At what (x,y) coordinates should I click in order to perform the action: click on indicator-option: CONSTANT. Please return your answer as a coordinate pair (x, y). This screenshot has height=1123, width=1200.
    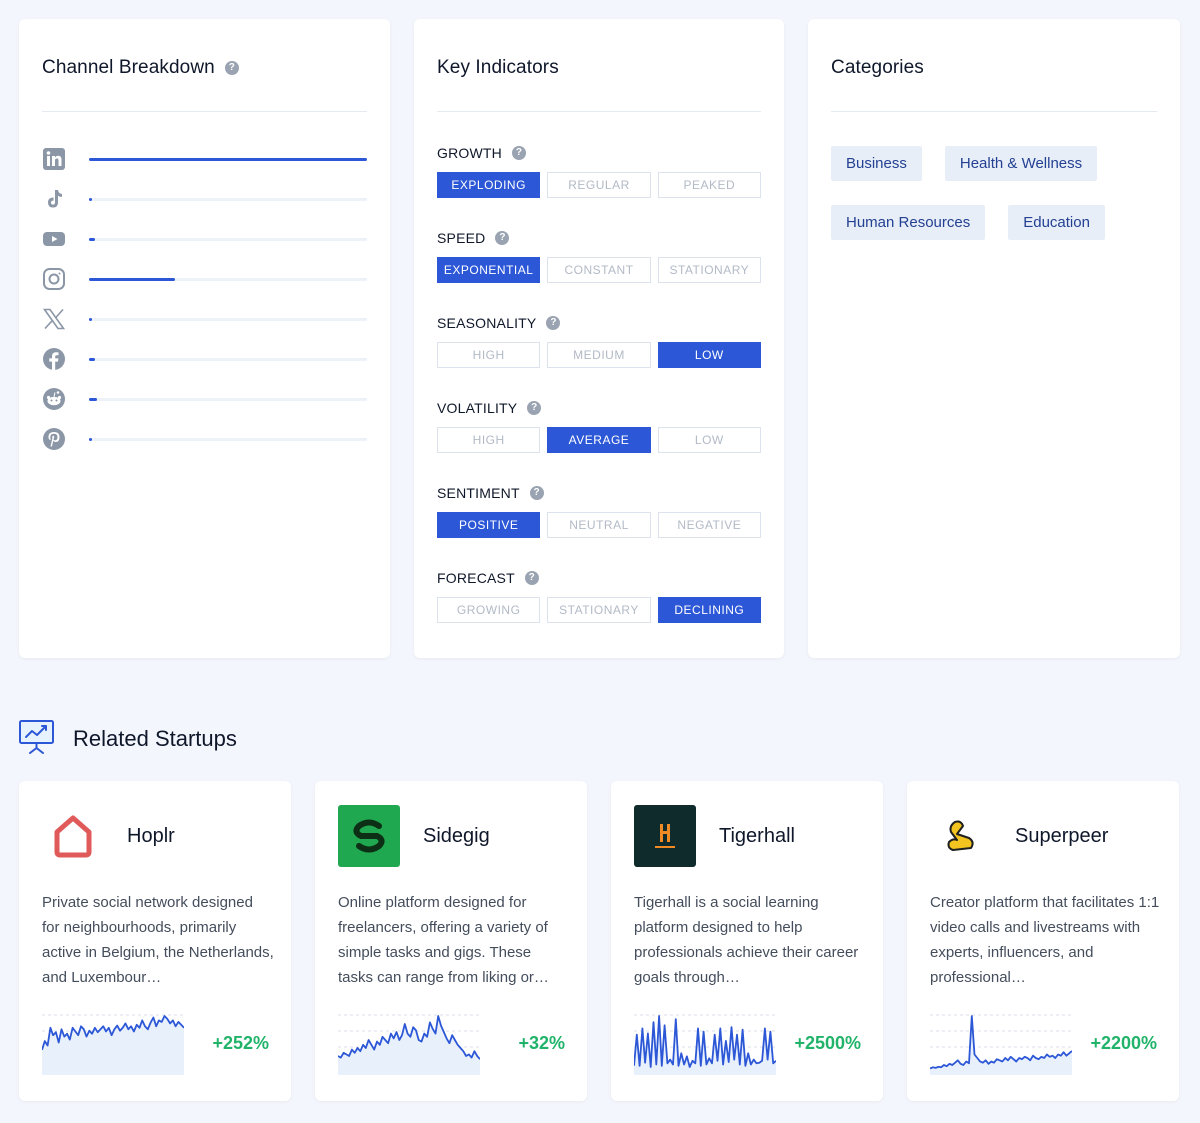
    Looking at the image, I should click on (599, 270).